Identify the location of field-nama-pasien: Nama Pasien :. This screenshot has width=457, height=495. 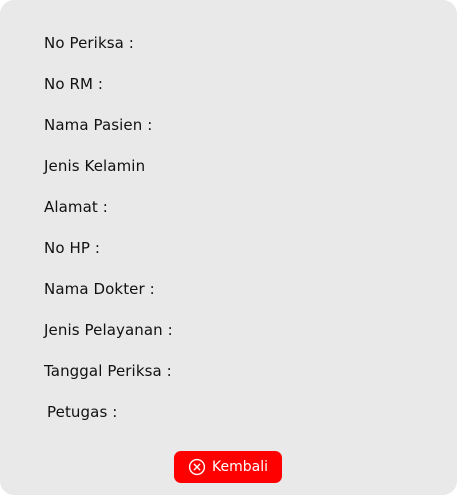
(98, 125).